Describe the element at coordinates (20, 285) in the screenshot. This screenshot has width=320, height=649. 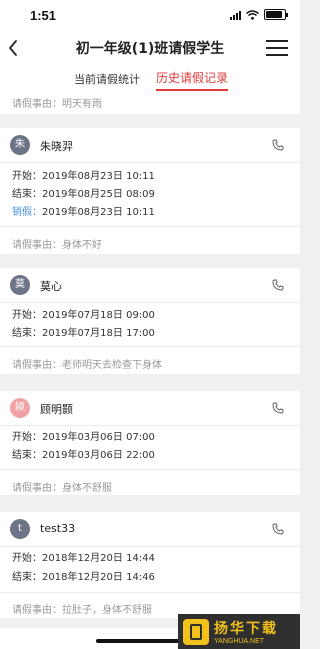
I see `avatar: 莫` at that location.